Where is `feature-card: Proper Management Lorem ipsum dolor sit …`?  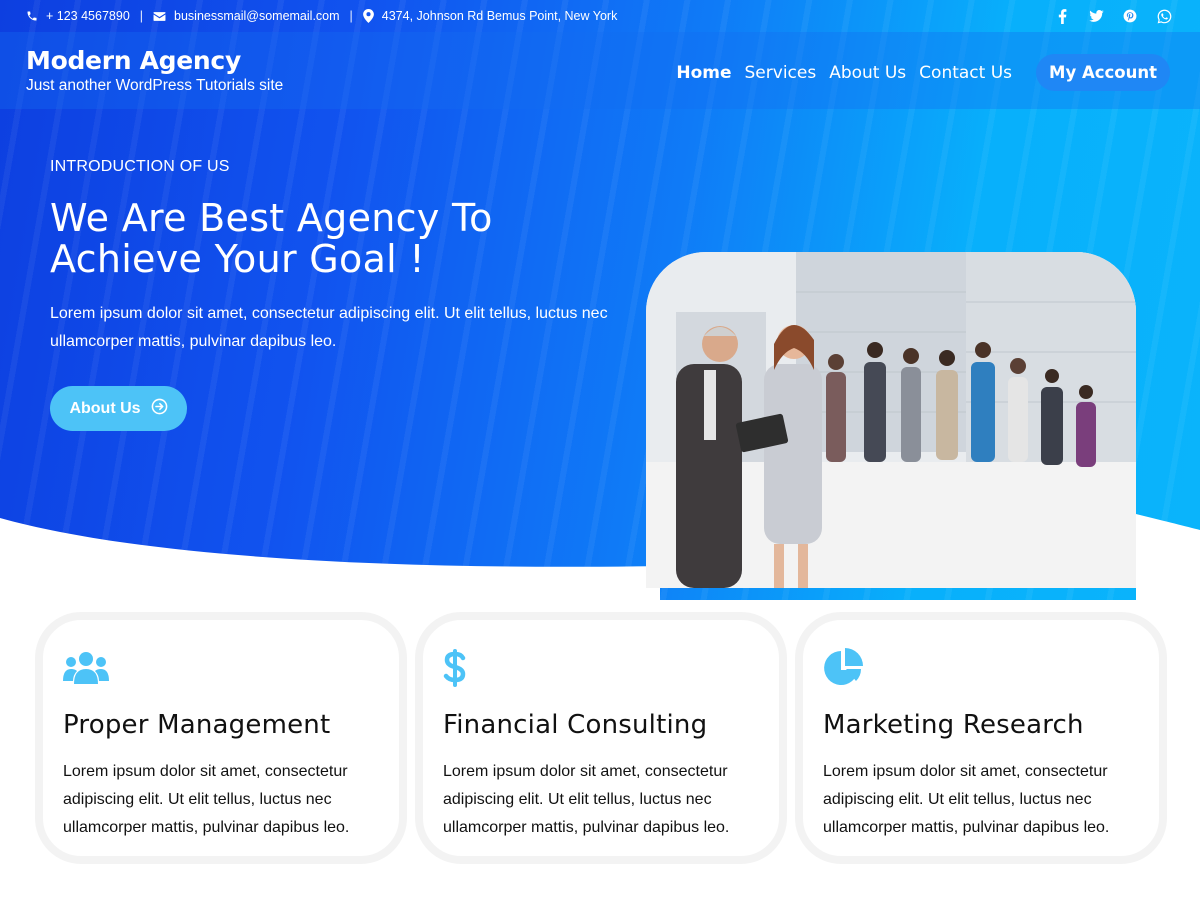
feature-card: Proper Management Lorem ipsum dolor sit … is located at coordinates (221, 738).